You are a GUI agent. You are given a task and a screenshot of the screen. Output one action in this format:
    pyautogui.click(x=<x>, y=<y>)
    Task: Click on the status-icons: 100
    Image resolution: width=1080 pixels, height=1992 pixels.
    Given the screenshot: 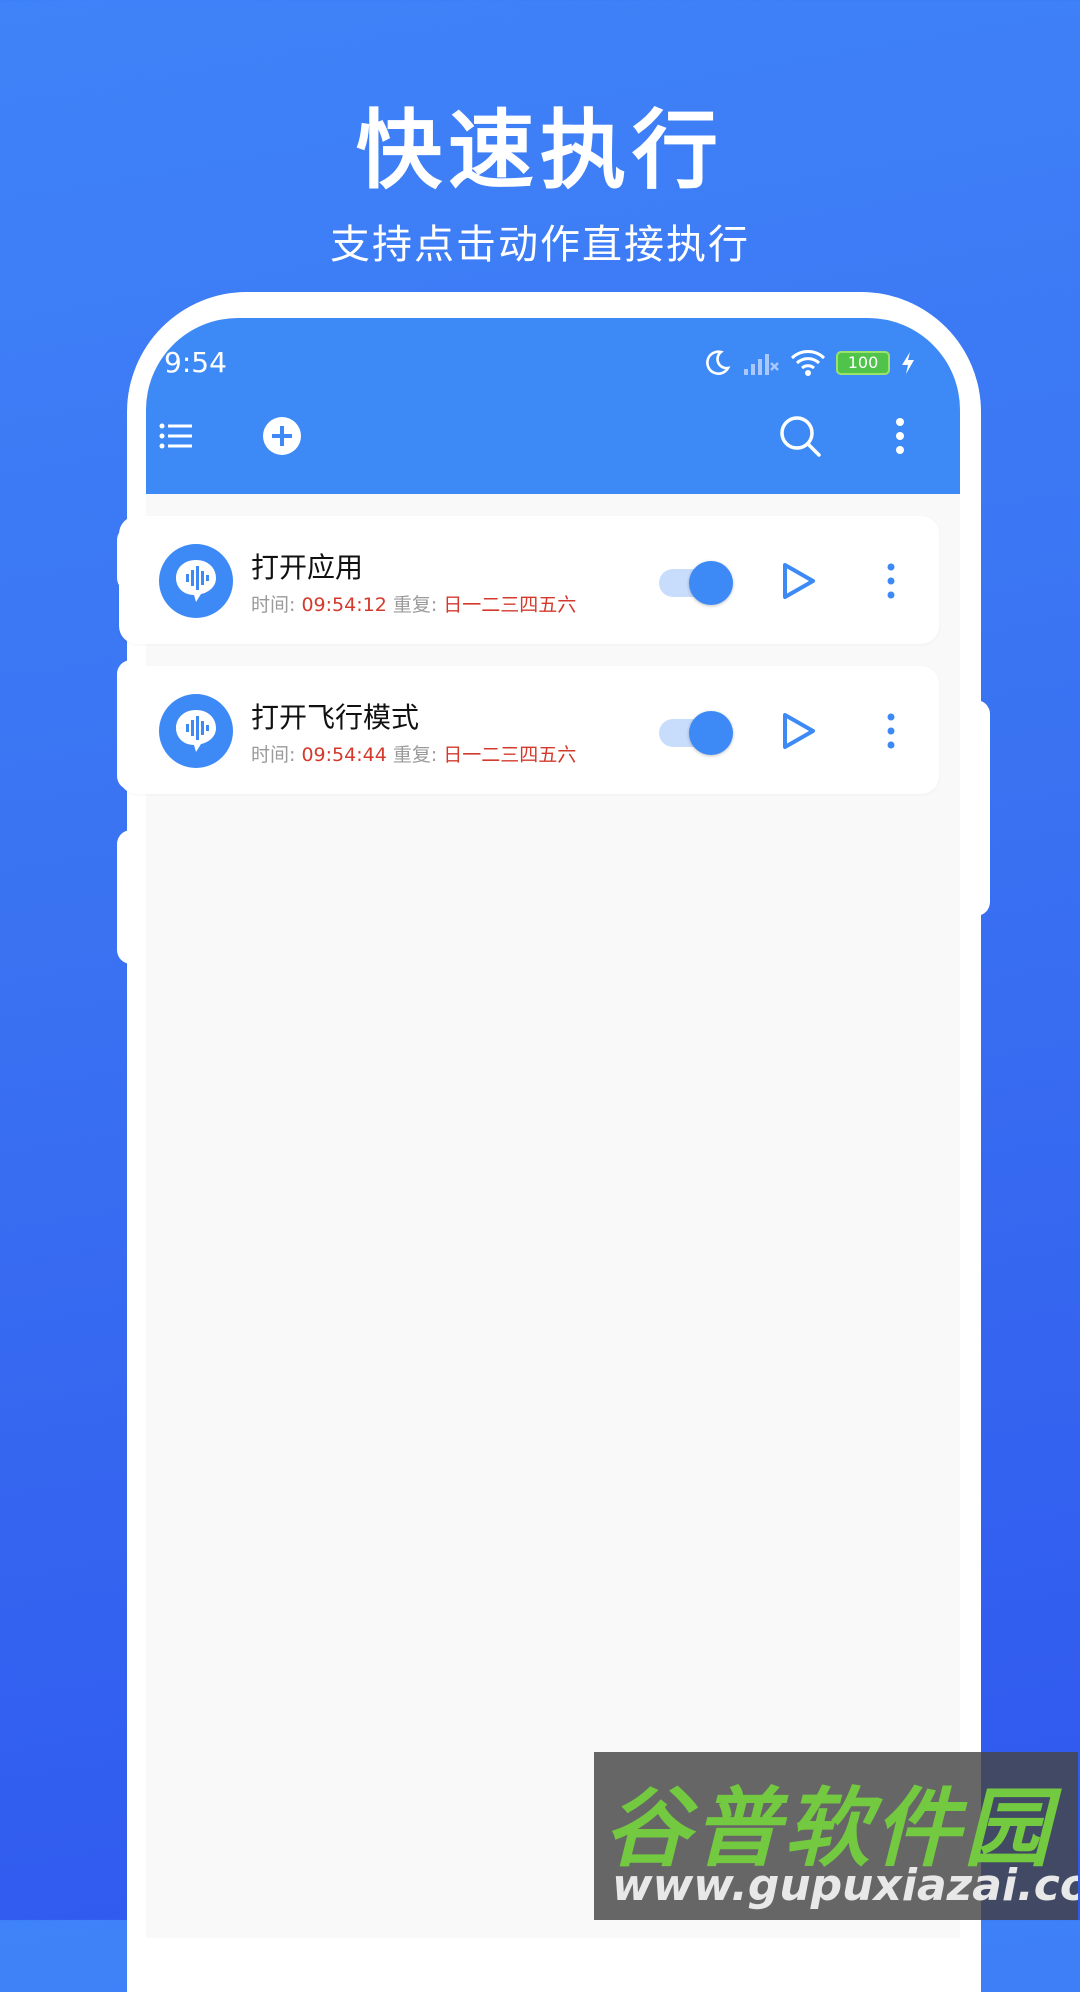 What is the action you would take?
    pyautogui.click(x=809, y=363)
    